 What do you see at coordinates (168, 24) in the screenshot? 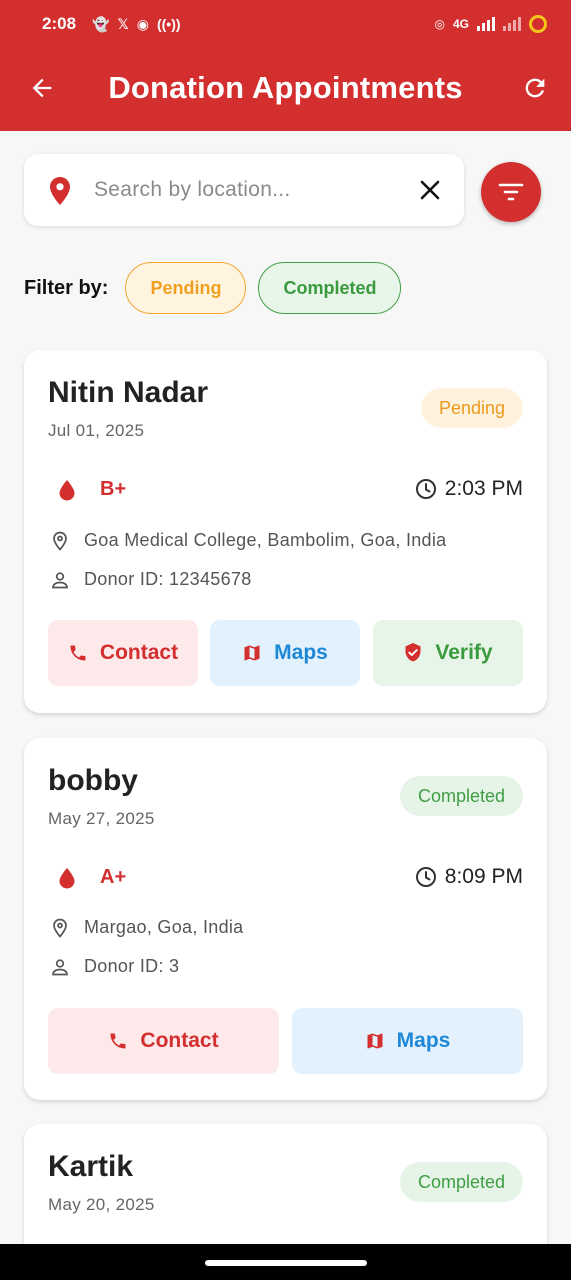
I see `hotspot-icon: ((•))` at bounding box center [168, 24].